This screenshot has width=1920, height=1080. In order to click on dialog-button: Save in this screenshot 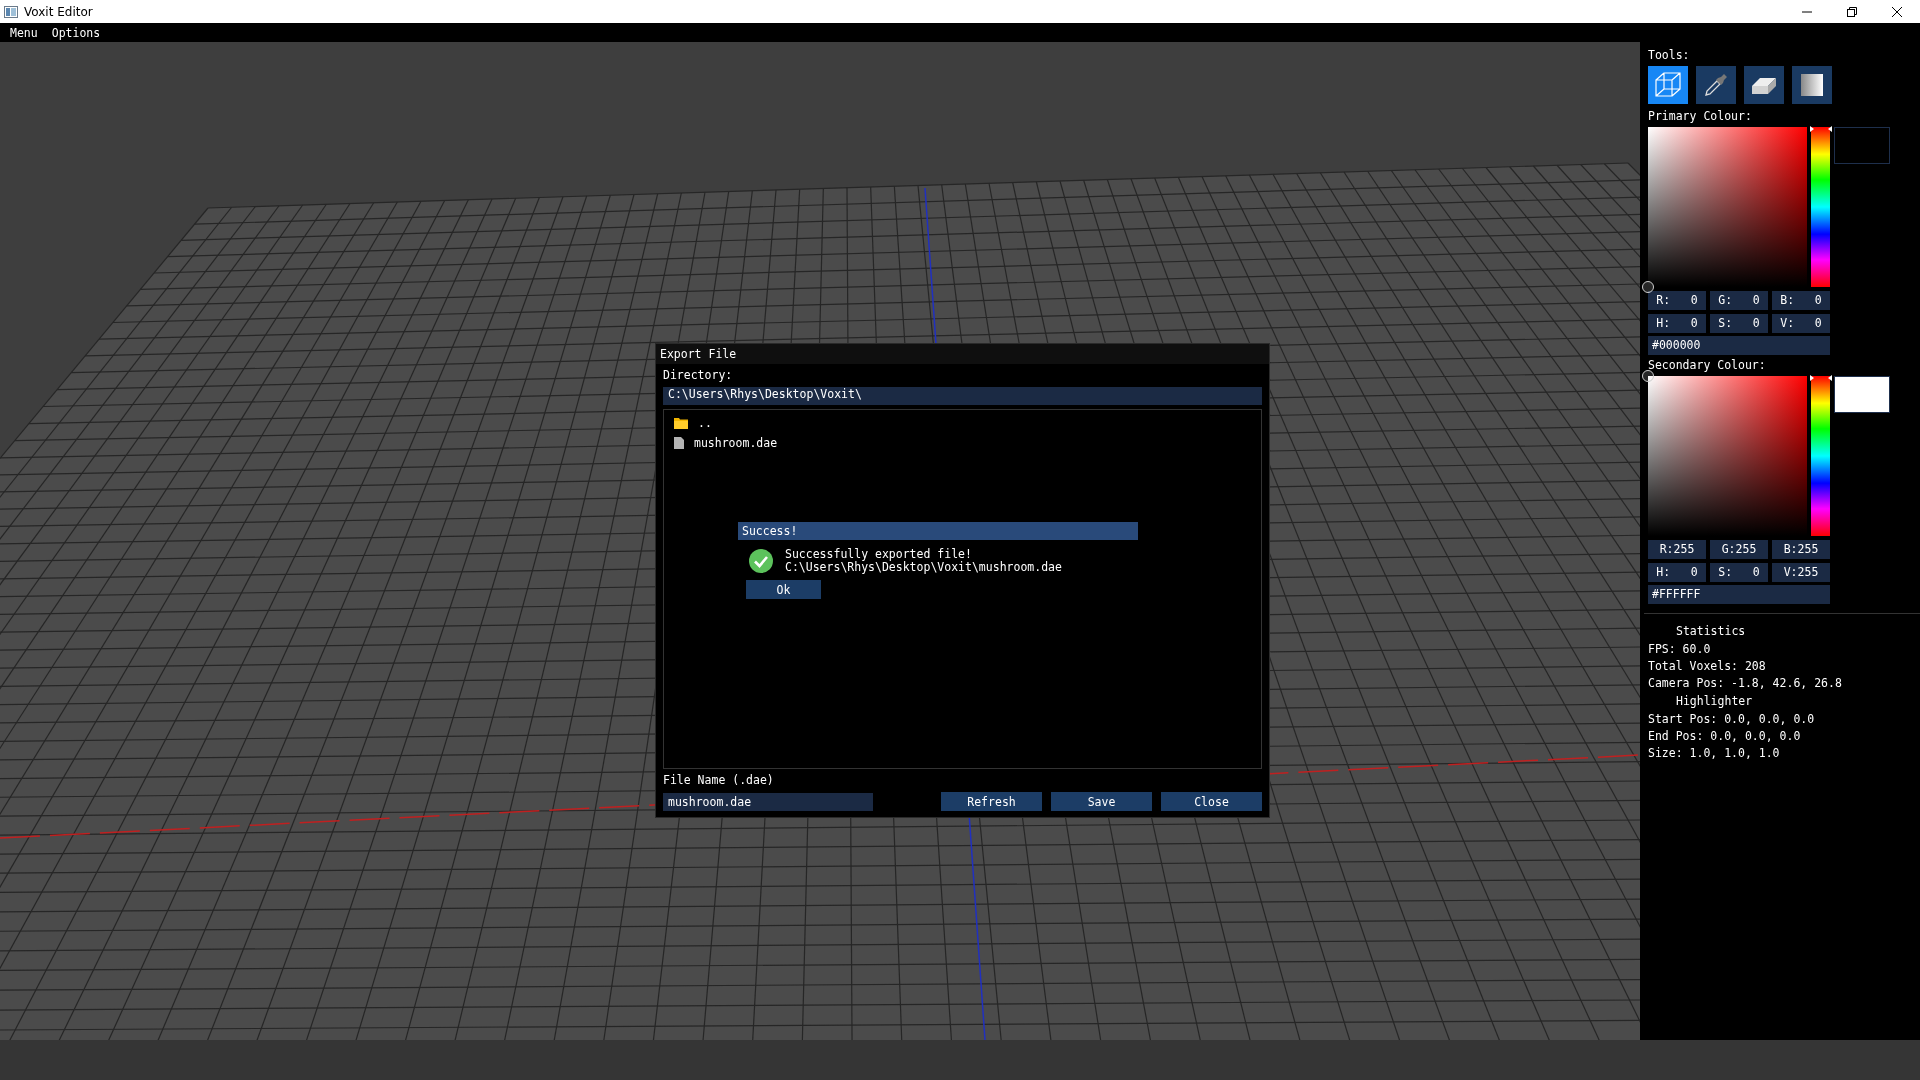, I will do `click(1101, 801)`.